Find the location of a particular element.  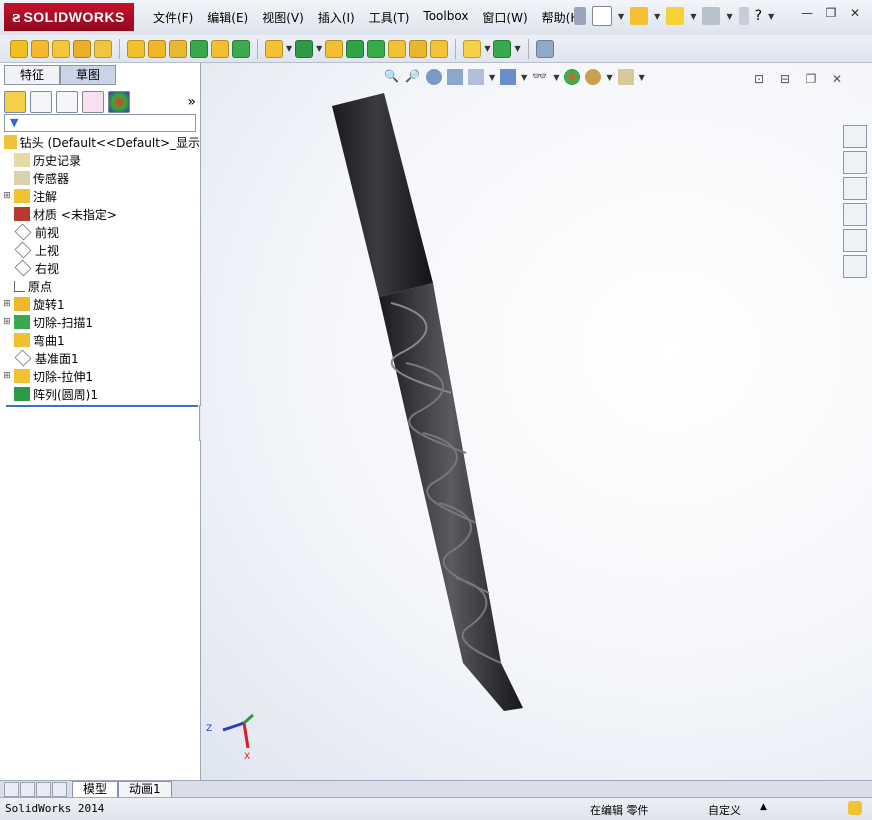

property-manager-icon is located at coordinates (41, 102).